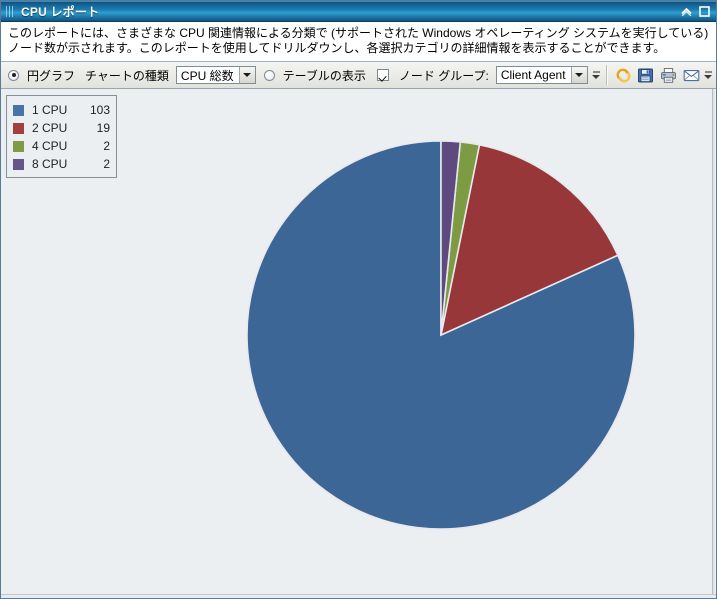  I want to click on legend-value-4cpu: 2, so click(106, 146).